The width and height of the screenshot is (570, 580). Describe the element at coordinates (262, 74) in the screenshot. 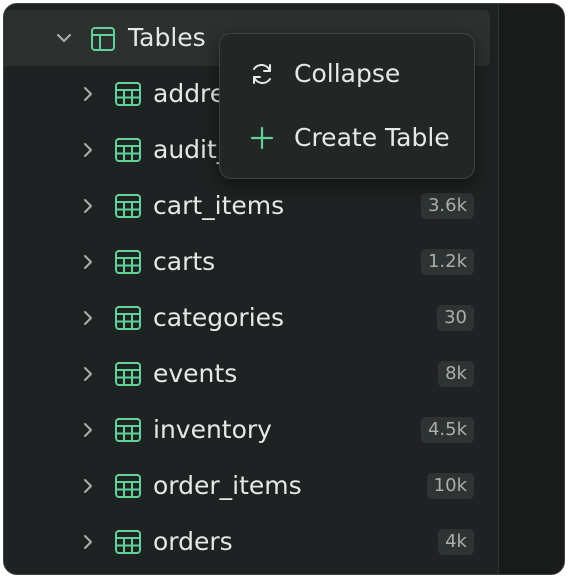

I see `refresh-icon` at that location.